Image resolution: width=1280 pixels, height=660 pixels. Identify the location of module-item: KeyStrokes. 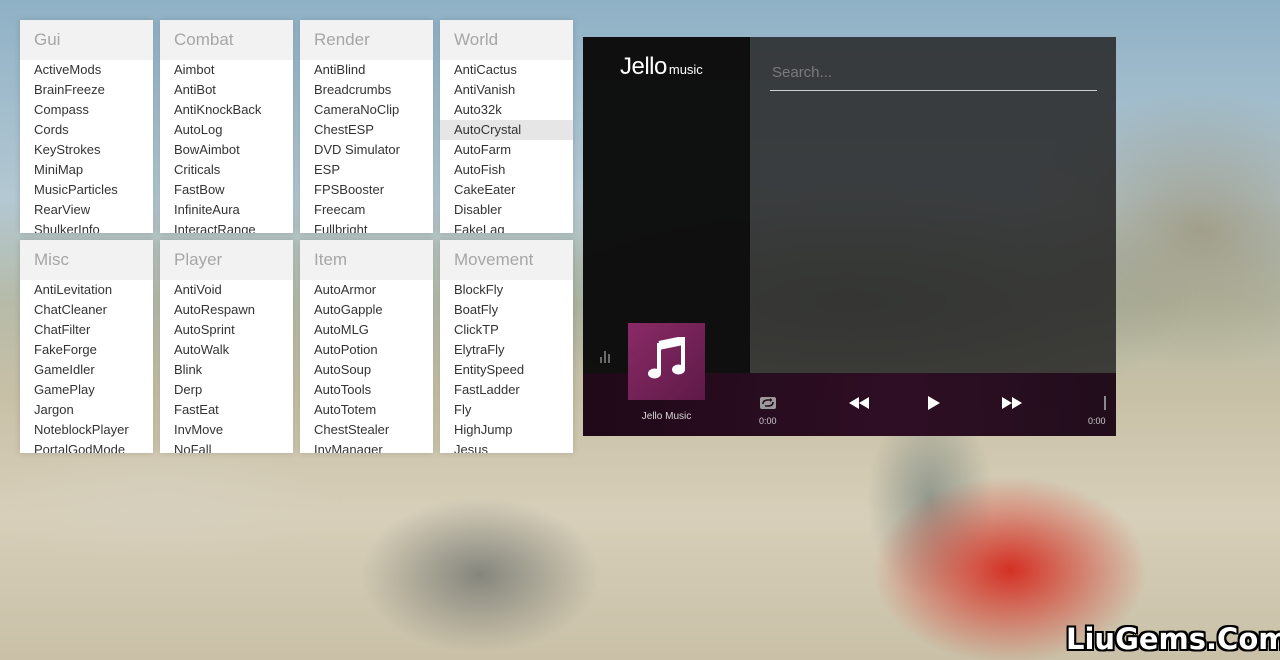
(86, 150).